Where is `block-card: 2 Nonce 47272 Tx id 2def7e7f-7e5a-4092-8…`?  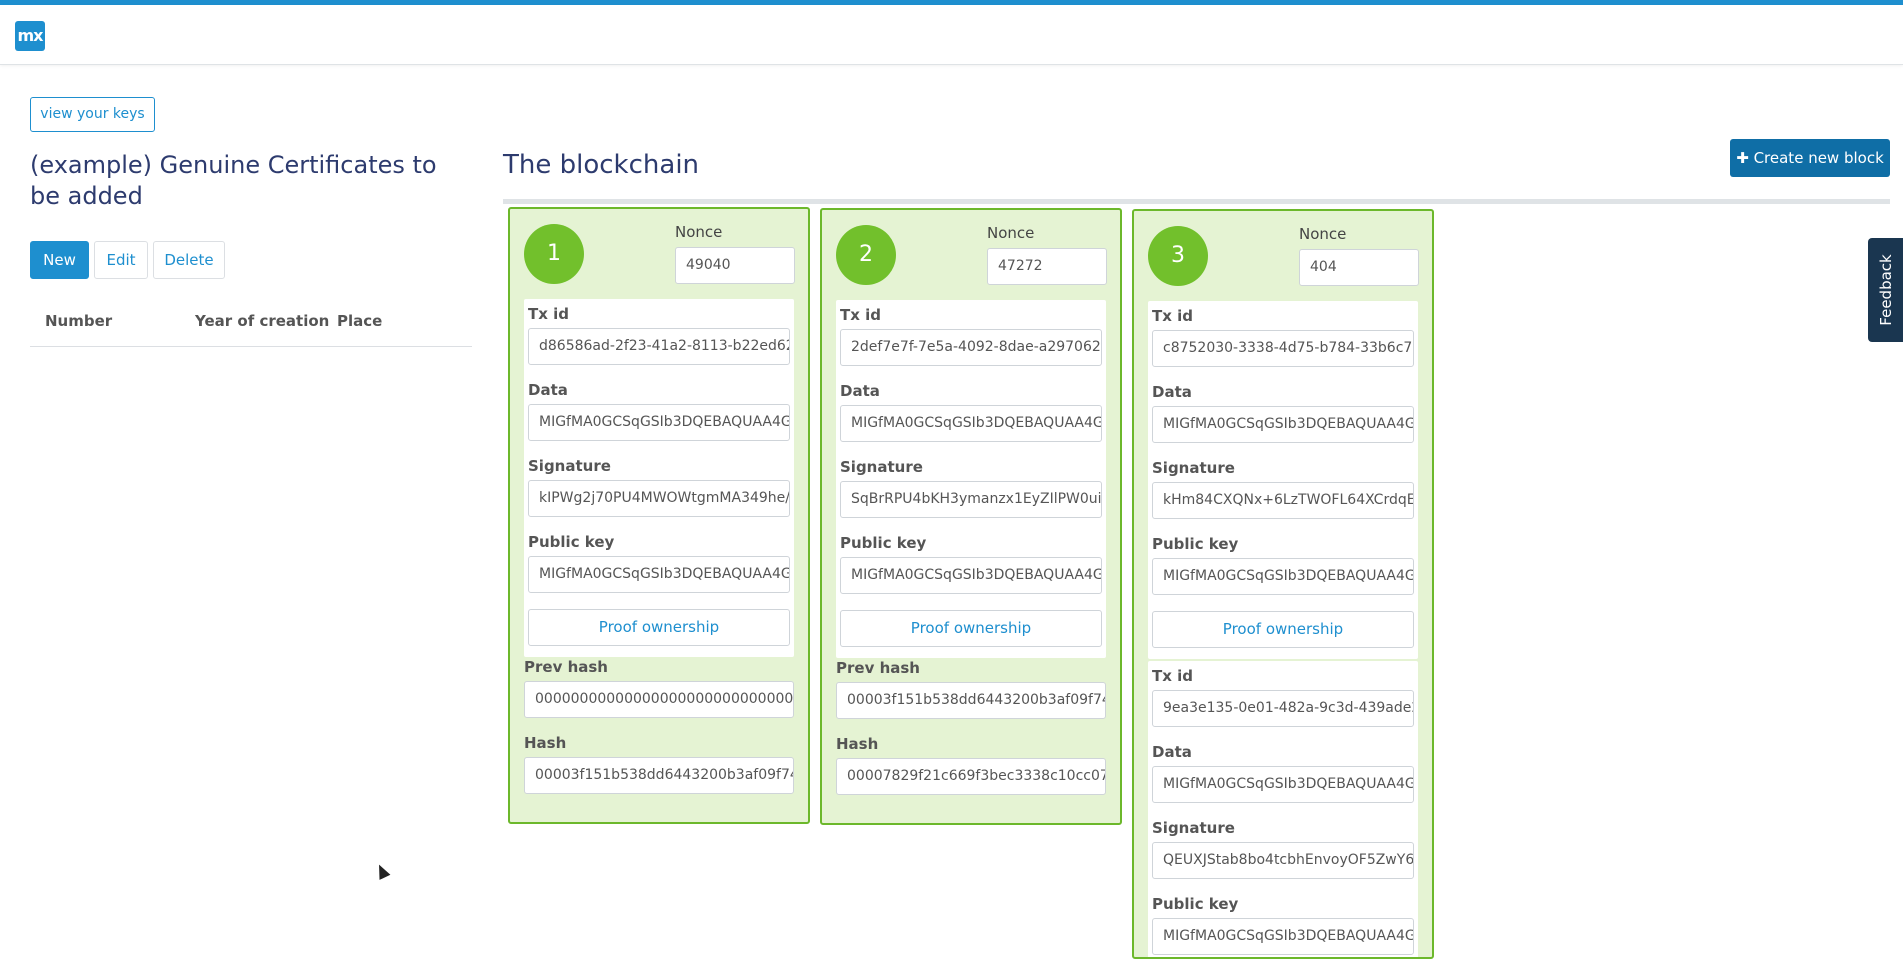 block-card: 2 Nonce 47272 Tx id 2def7e7f-7e5a-4092-8… is located at coordinates (971, 516).